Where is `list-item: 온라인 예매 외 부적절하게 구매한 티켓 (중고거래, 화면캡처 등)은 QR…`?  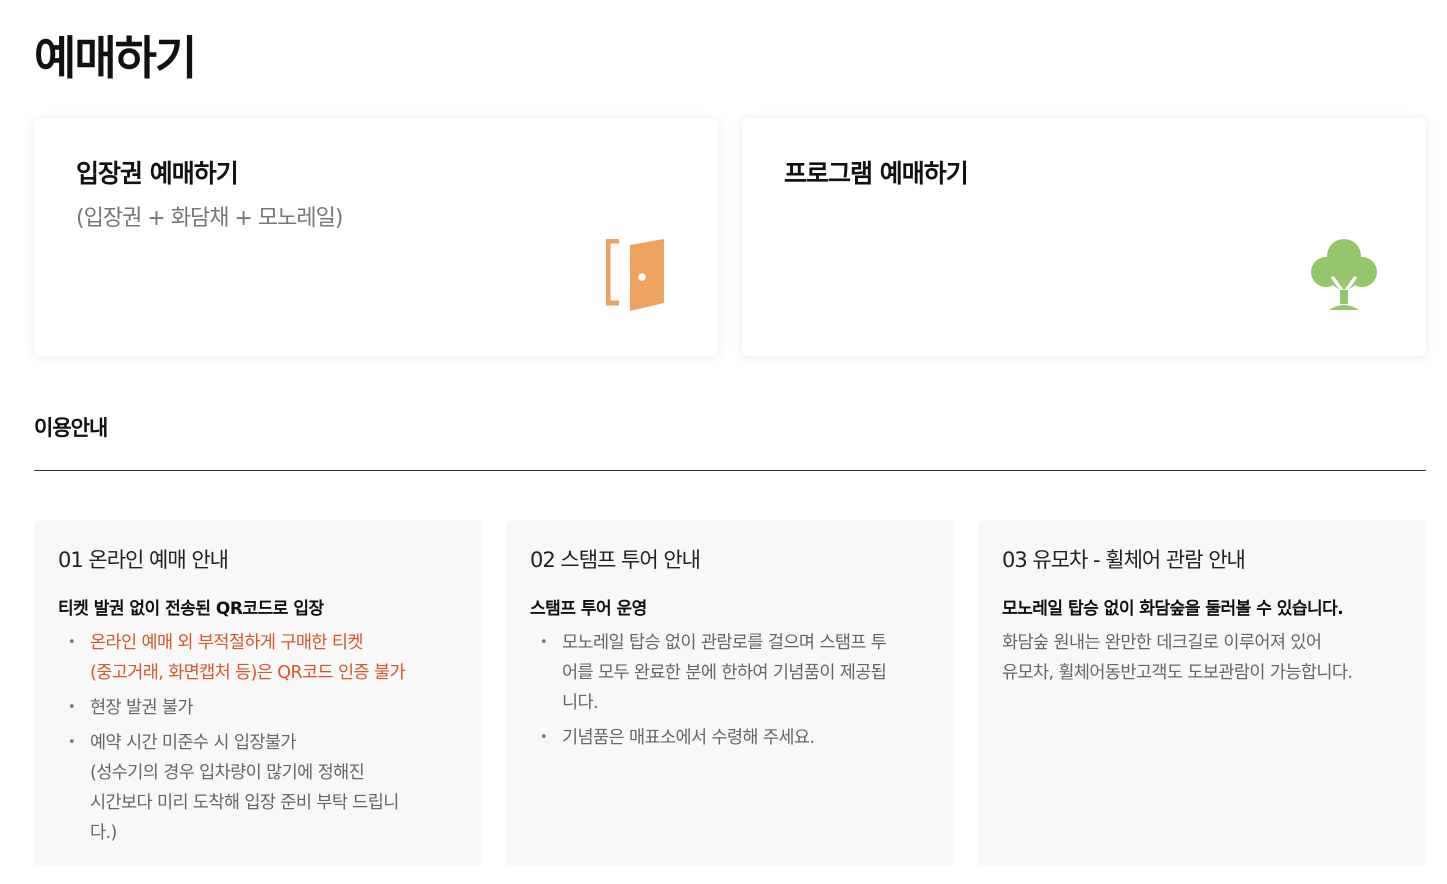 list-item: 온라인 예매 외 부적절하게 구매한 티켓 (중고거래, 화면캡처 등)은 QR… is located at coordinates (259, 658).